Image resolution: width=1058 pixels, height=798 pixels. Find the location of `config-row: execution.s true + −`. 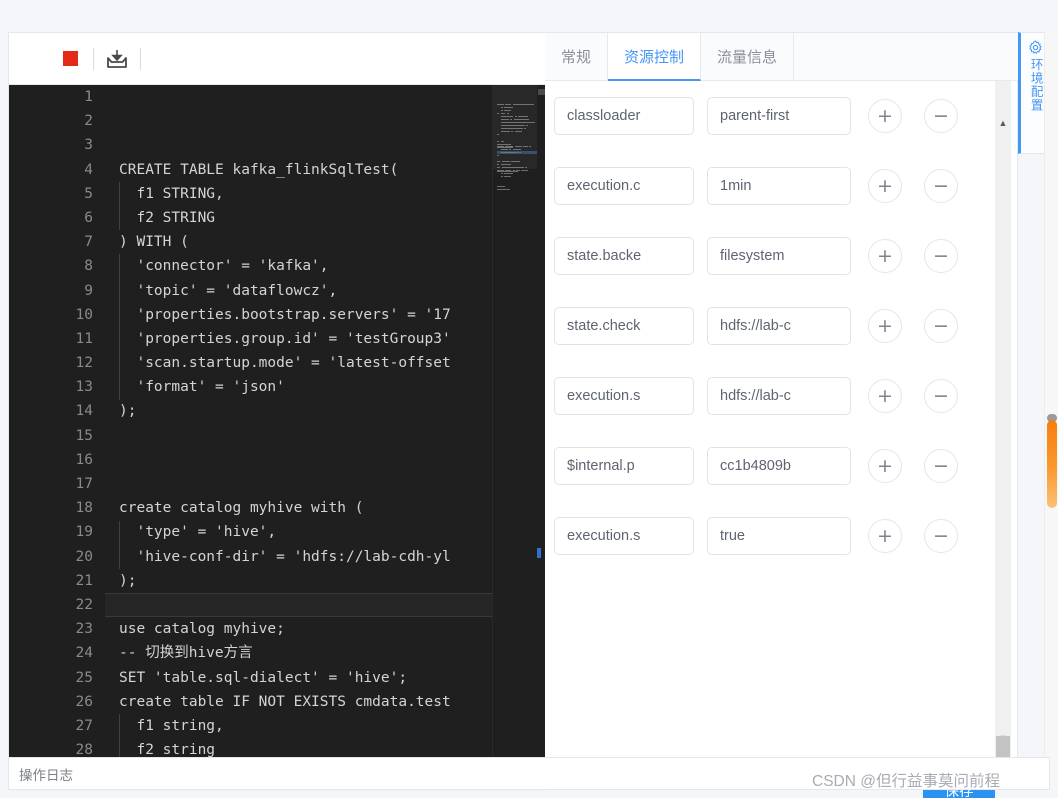

config-row: execution.s true + − is located at coordinates (772, 536).